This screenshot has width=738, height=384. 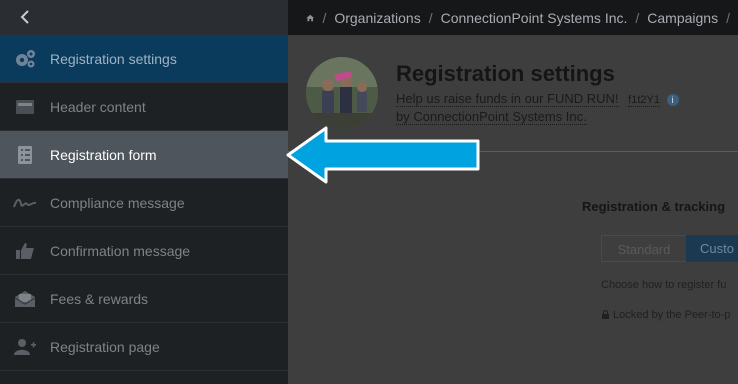 I want to click on page-title: Registration settings, so click(x=505, y=73).